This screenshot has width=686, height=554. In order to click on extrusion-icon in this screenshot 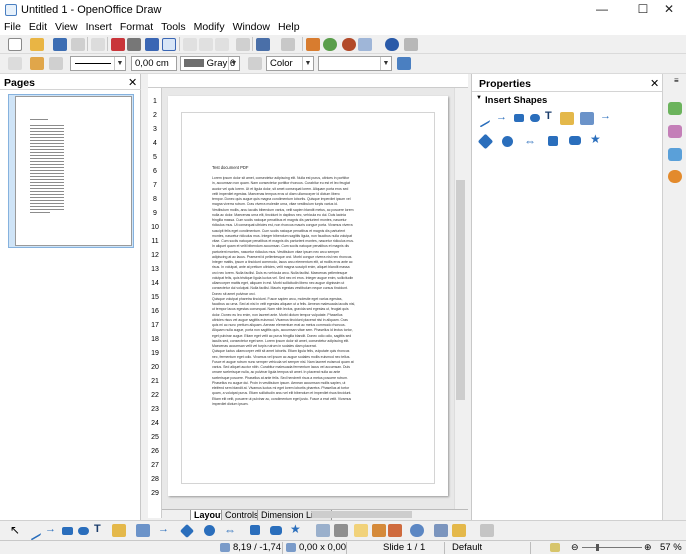, I will do `click(487, 530)`.